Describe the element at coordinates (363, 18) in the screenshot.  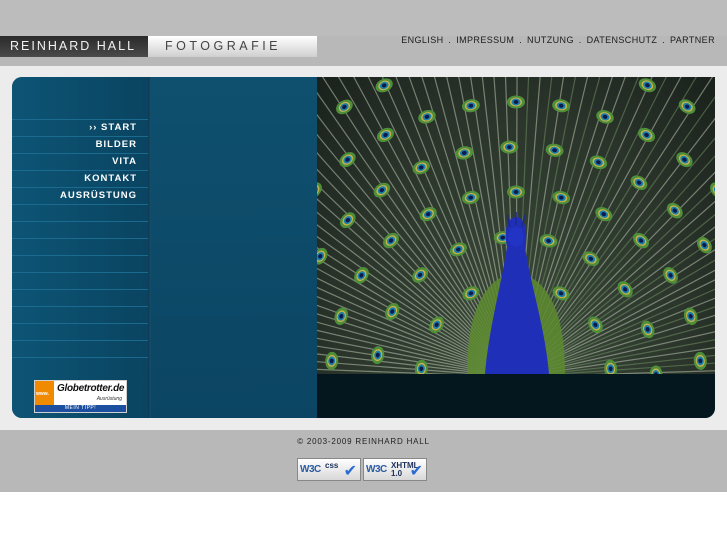
I see `header-top-strip` at that location.